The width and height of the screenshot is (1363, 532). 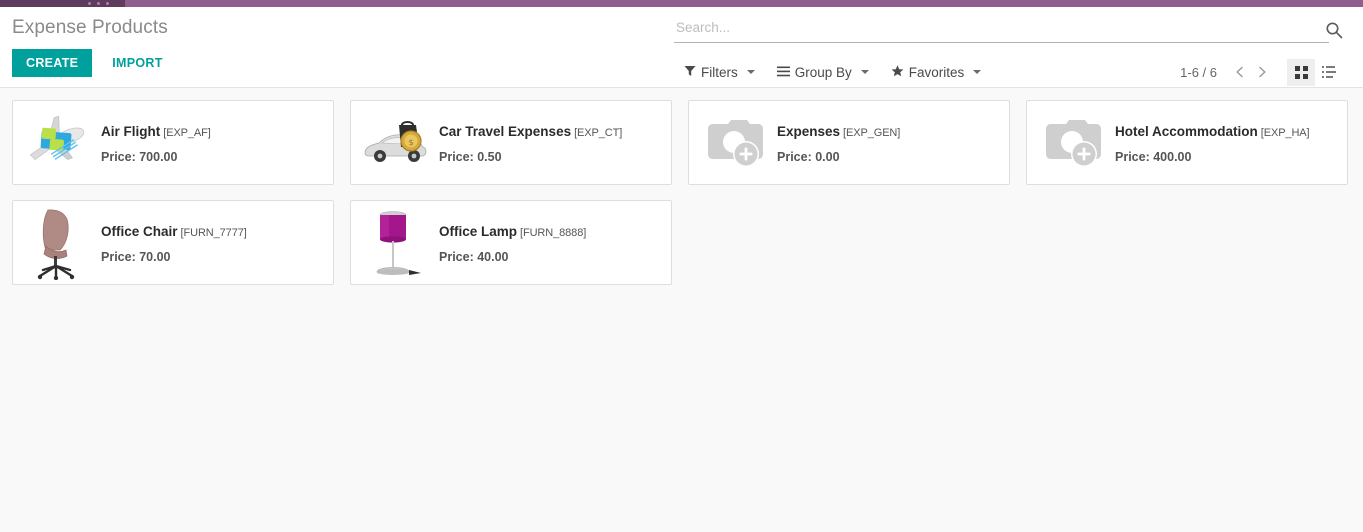 What do you see at coordinates (783, 72) in the screenshot?
I see `group-by-lines-icon` at bounding box center [783, 72].